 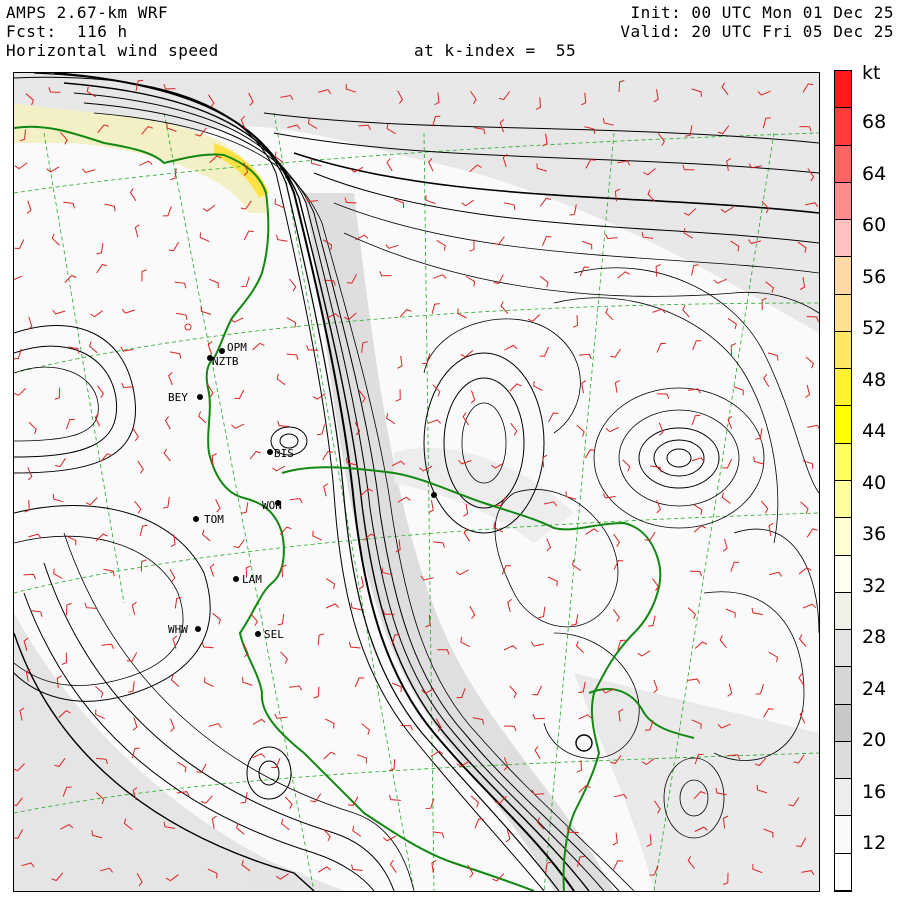 I want to click on station-bis: BIS, so click(x=280, y=453).